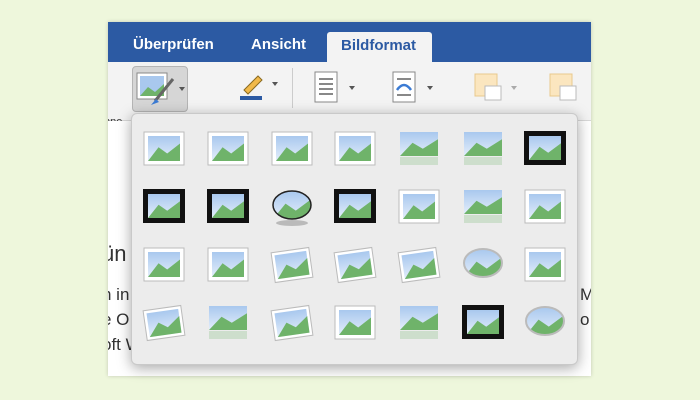 This screenshot has width=700, height=400. I want to click on picture-style-soft-edge-rectangle, so click(483, 150).